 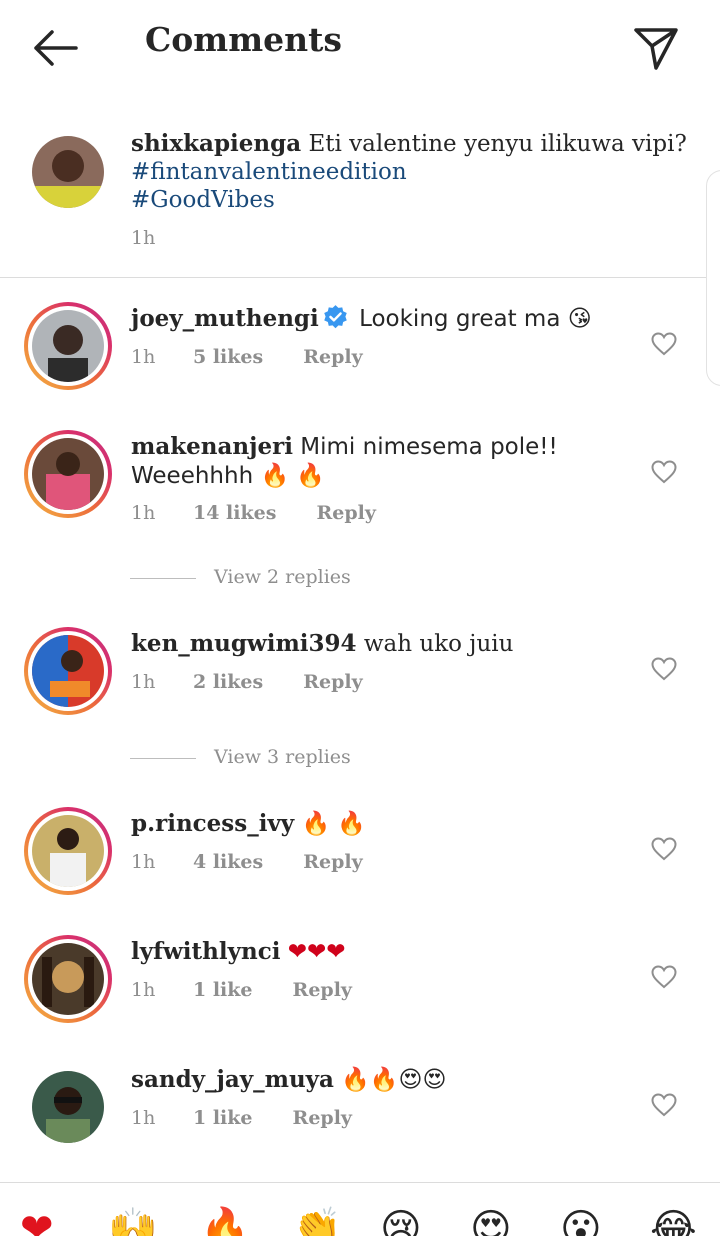 I want to click on comment-text: wah uko juiu, so click(x=438, y=644).